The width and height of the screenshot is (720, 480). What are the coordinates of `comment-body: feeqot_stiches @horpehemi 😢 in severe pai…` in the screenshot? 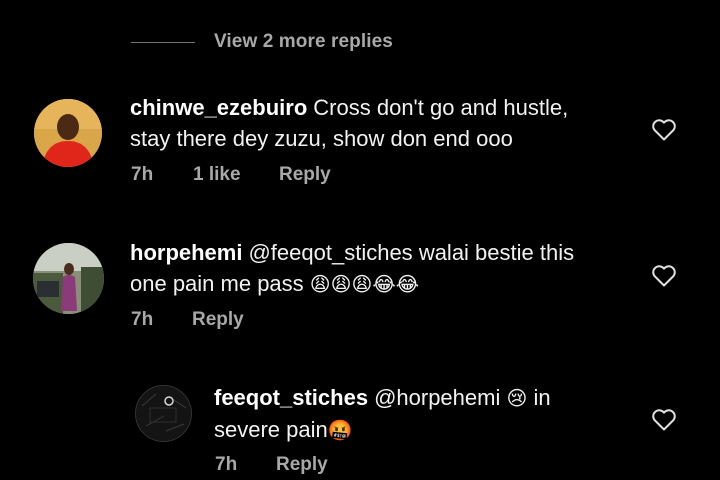 It's located at (449, 414).